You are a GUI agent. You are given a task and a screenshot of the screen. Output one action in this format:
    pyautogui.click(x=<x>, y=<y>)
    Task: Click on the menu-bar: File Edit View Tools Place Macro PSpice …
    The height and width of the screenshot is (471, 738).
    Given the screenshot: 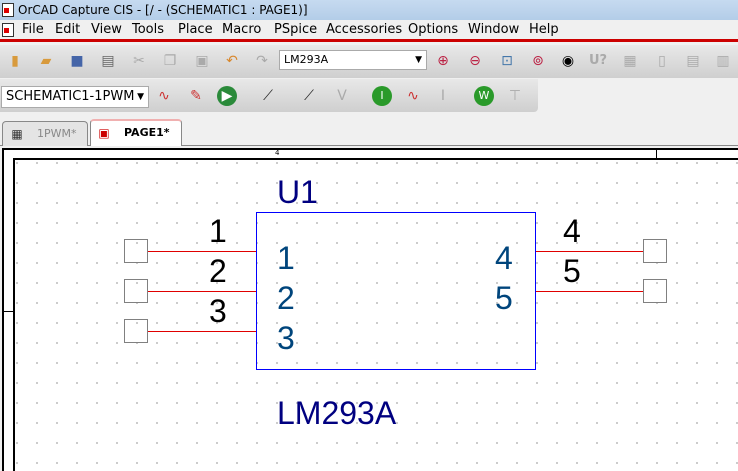 What is the action you would take?
    pyautogui.click(x=369, y=31)
    